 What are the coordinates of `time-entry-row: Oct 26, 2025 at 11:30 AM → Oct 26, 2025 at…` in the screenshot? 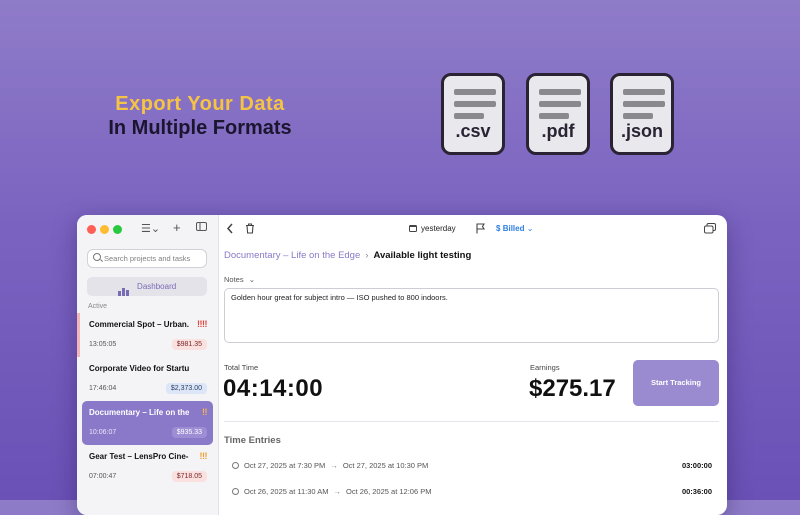 It's located at (472, 494).